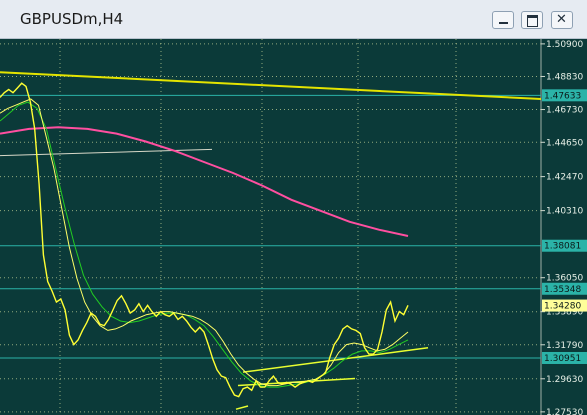 This screenshot has width=587, height=415. I want to click on close-icon: ✕, so click(561, 19).